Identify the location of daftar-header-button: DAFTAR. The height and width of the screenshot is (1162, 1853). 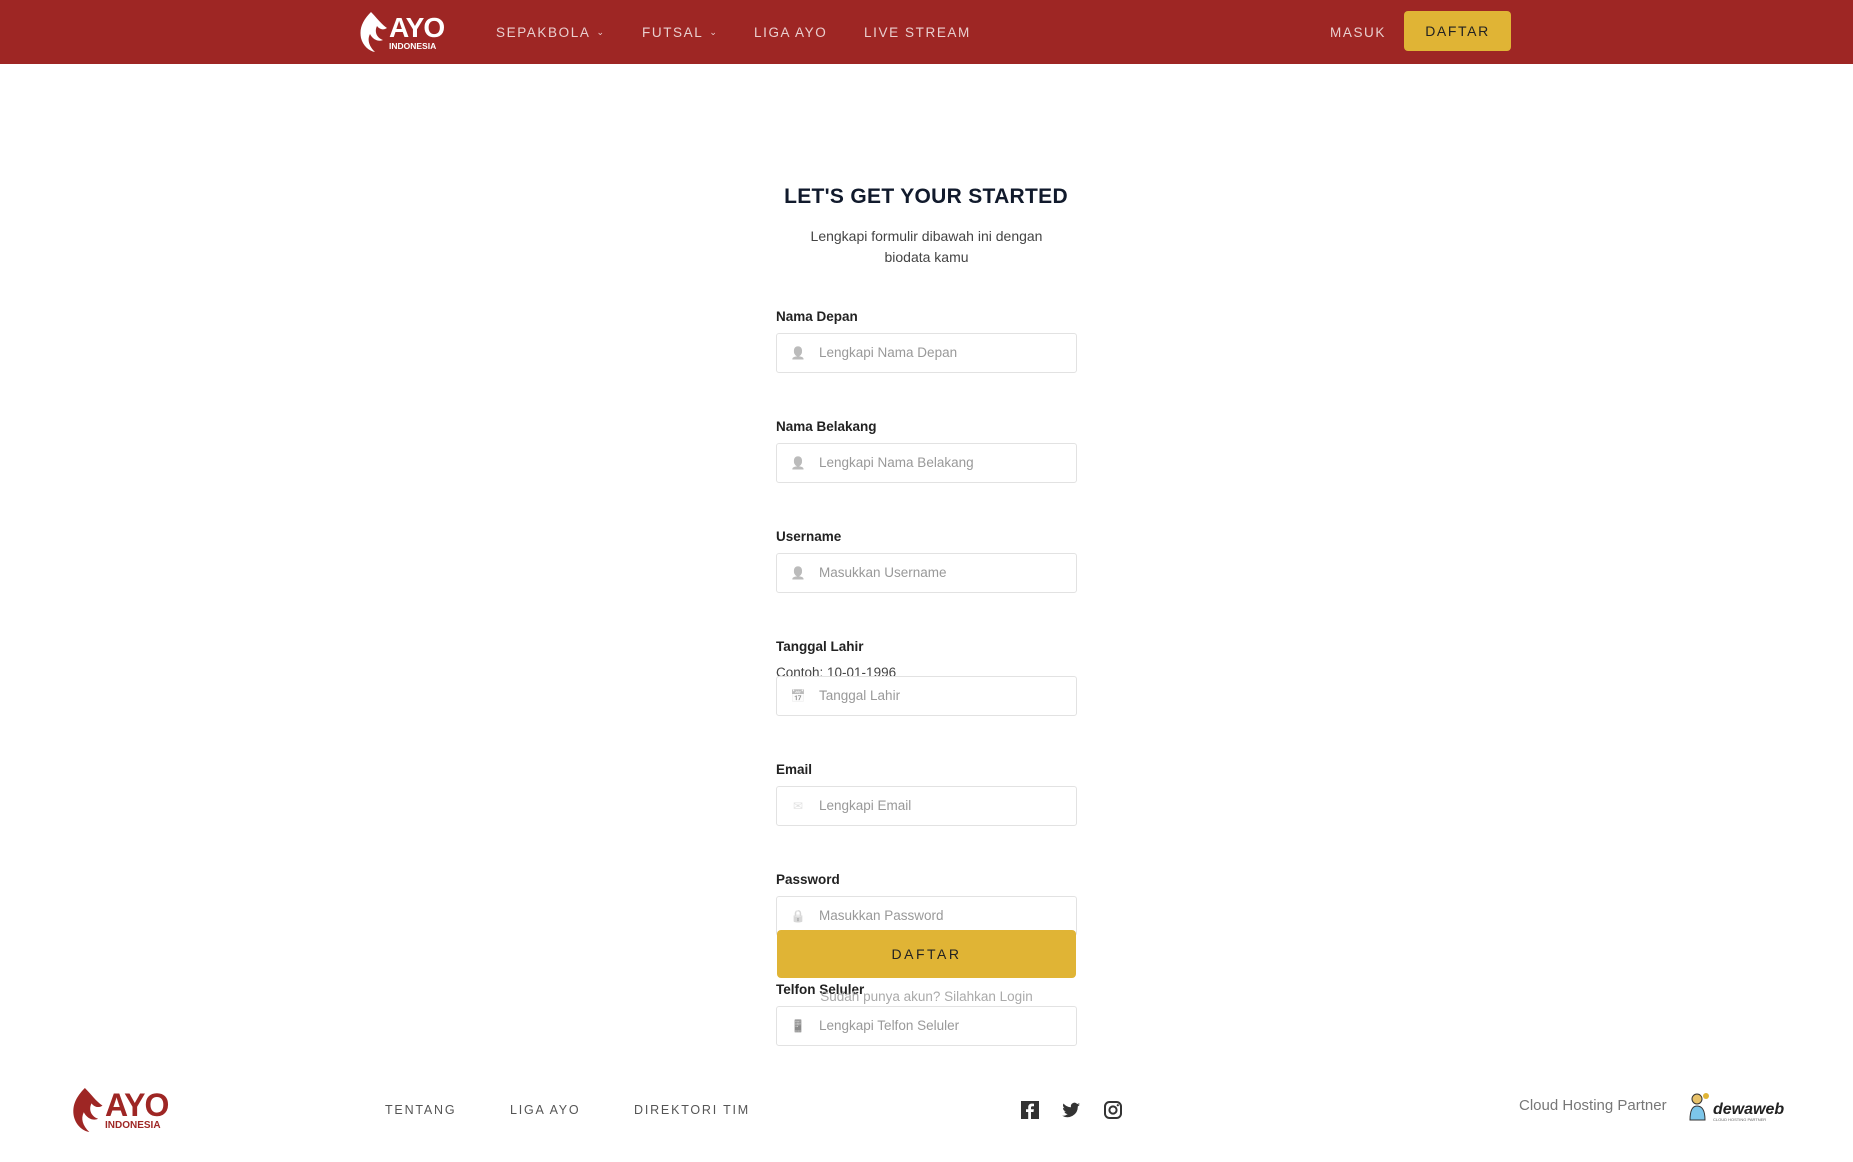
(1457, 31).